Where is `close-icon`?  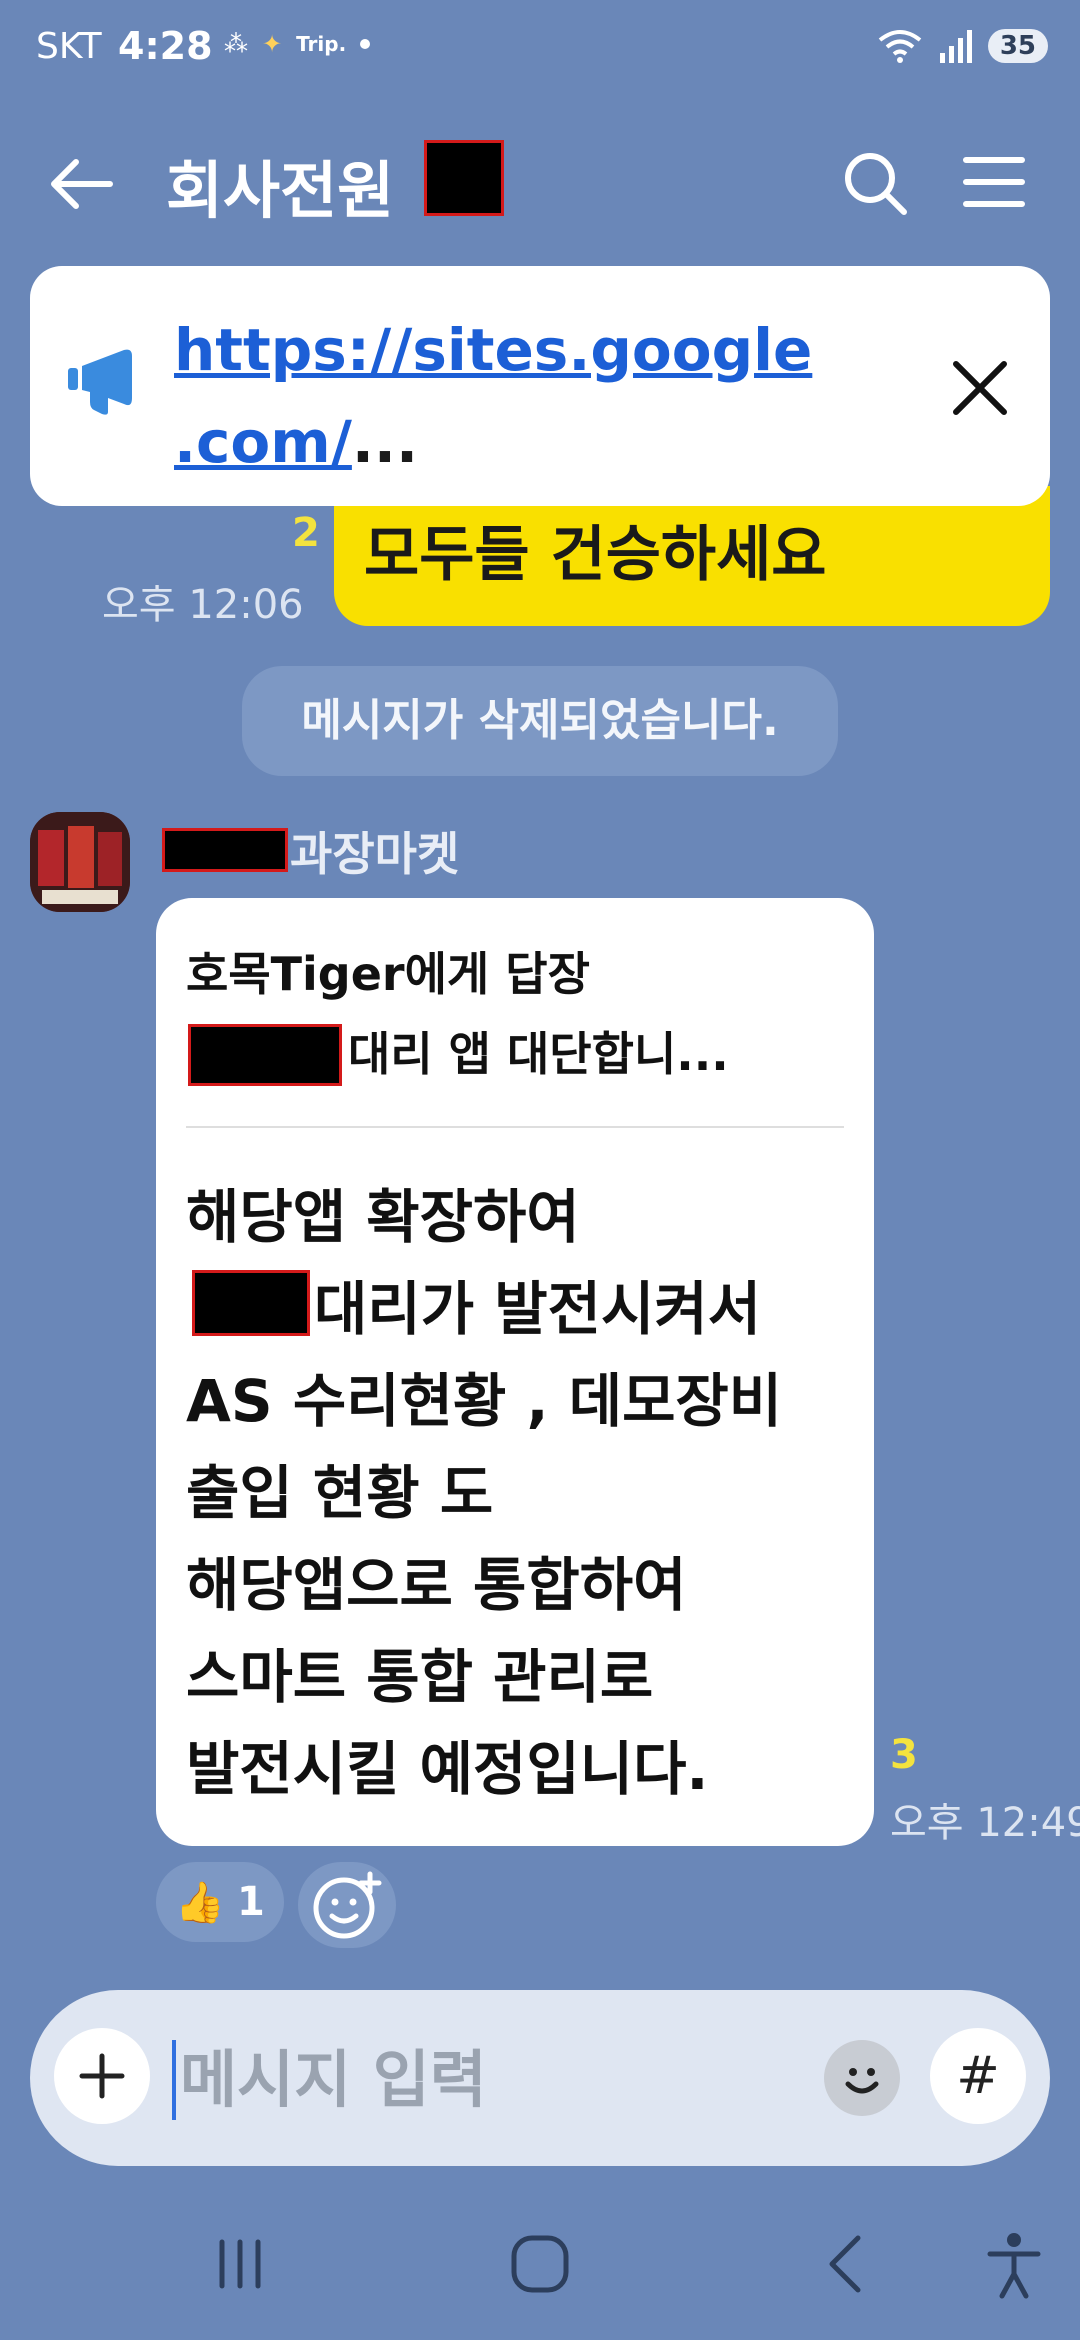 close-icon is located at coordinates (980, 388).